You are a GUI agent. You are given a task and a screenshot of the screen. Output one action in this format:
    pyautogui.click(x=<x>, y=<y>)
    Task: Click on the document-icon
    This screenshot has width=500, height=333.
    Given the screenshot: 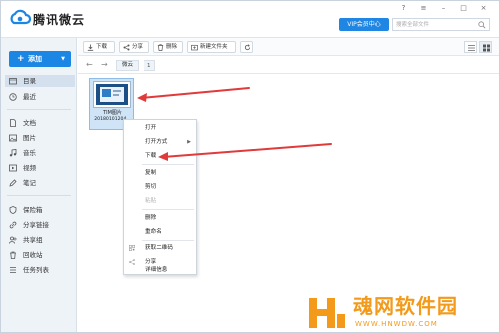 What is the action you would take?
    pyautogui.click(x=13, y=123)
    